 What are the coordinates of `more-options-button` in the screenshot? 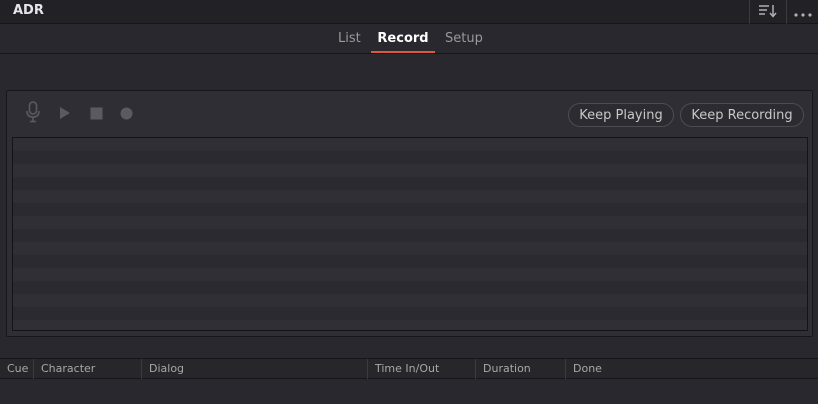 It's located at (802, 12).